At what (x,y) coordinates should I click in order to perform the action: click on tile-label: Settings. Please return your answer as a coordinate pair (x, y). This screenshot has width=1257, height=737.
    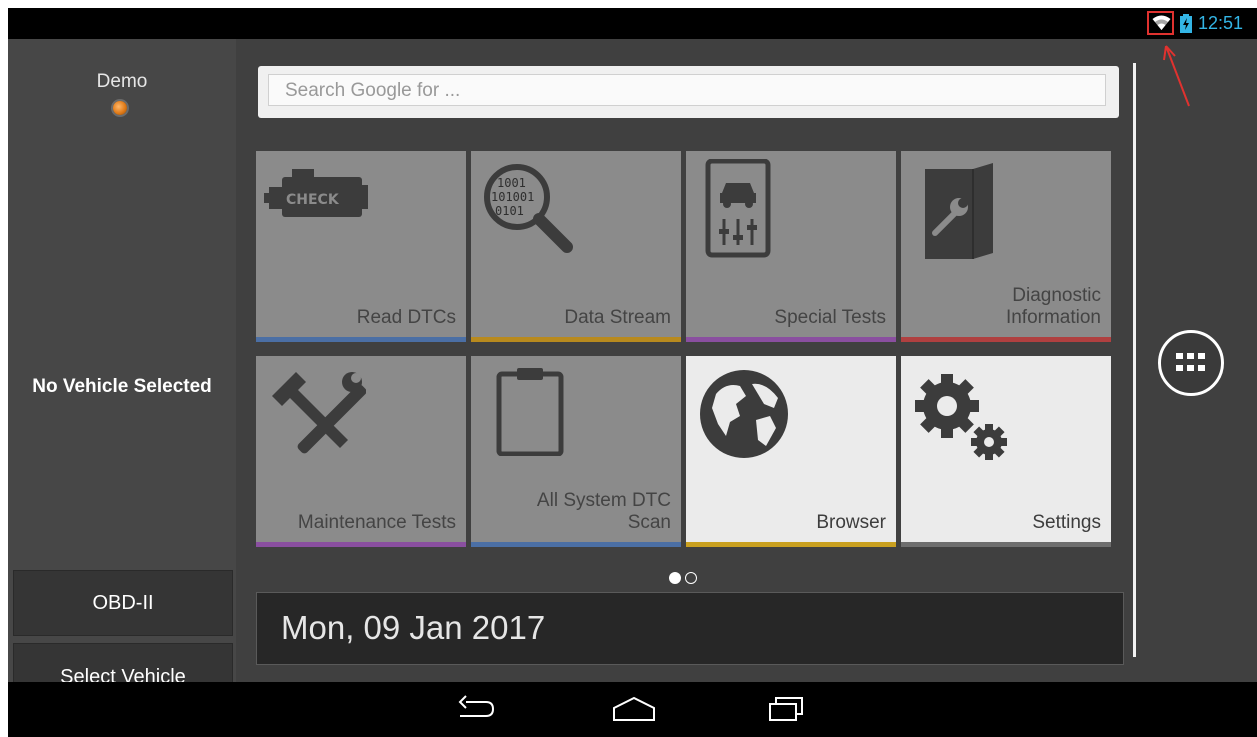
    Looking at the image, I should click on (1066, 522).